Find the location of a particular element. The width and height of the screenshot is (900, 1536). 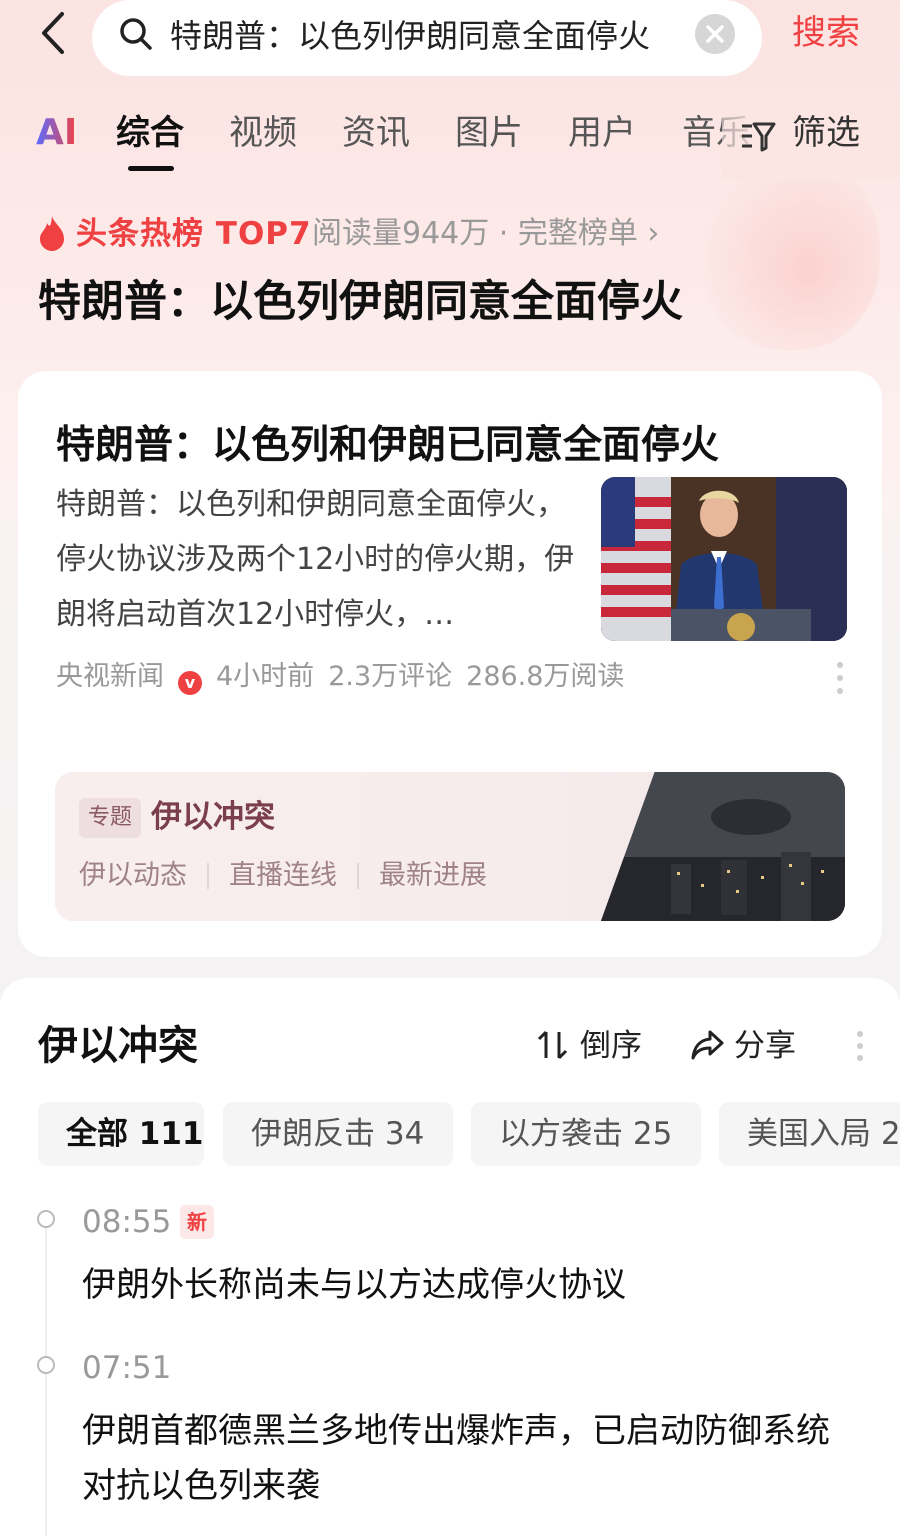

chip-us-involvement: 美国入局 2 is located at coordinates (809, 1134).